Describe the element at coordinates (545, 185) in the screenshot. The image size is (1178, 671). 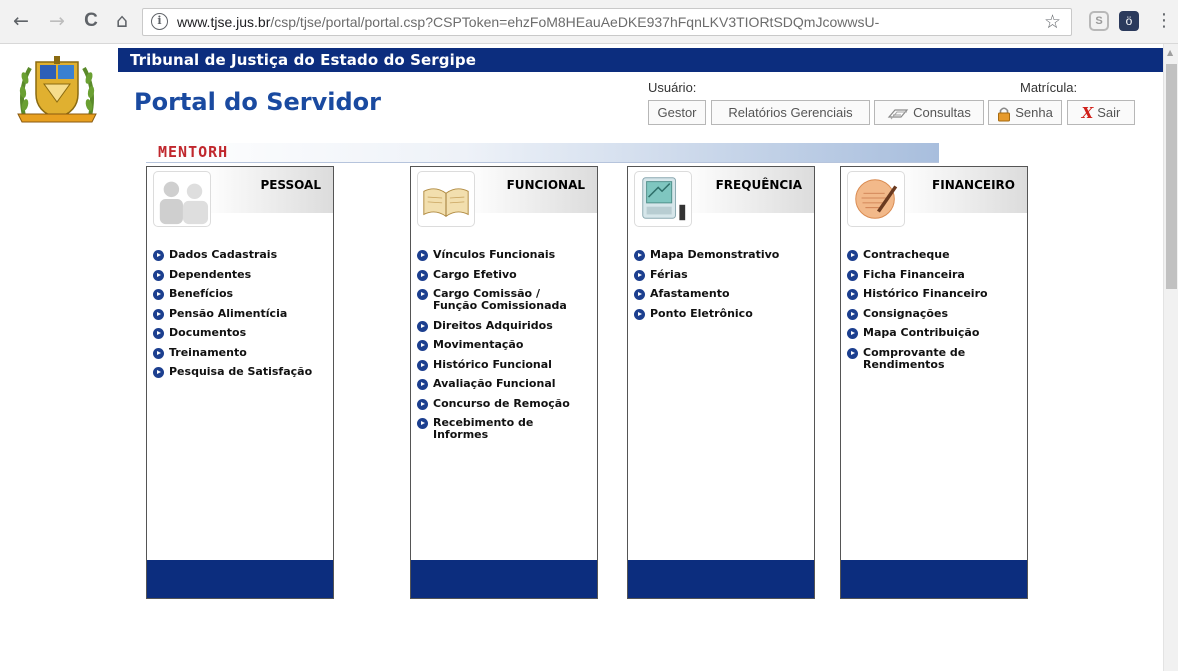
I see `panel-title: FUNCIONAL` at that location.